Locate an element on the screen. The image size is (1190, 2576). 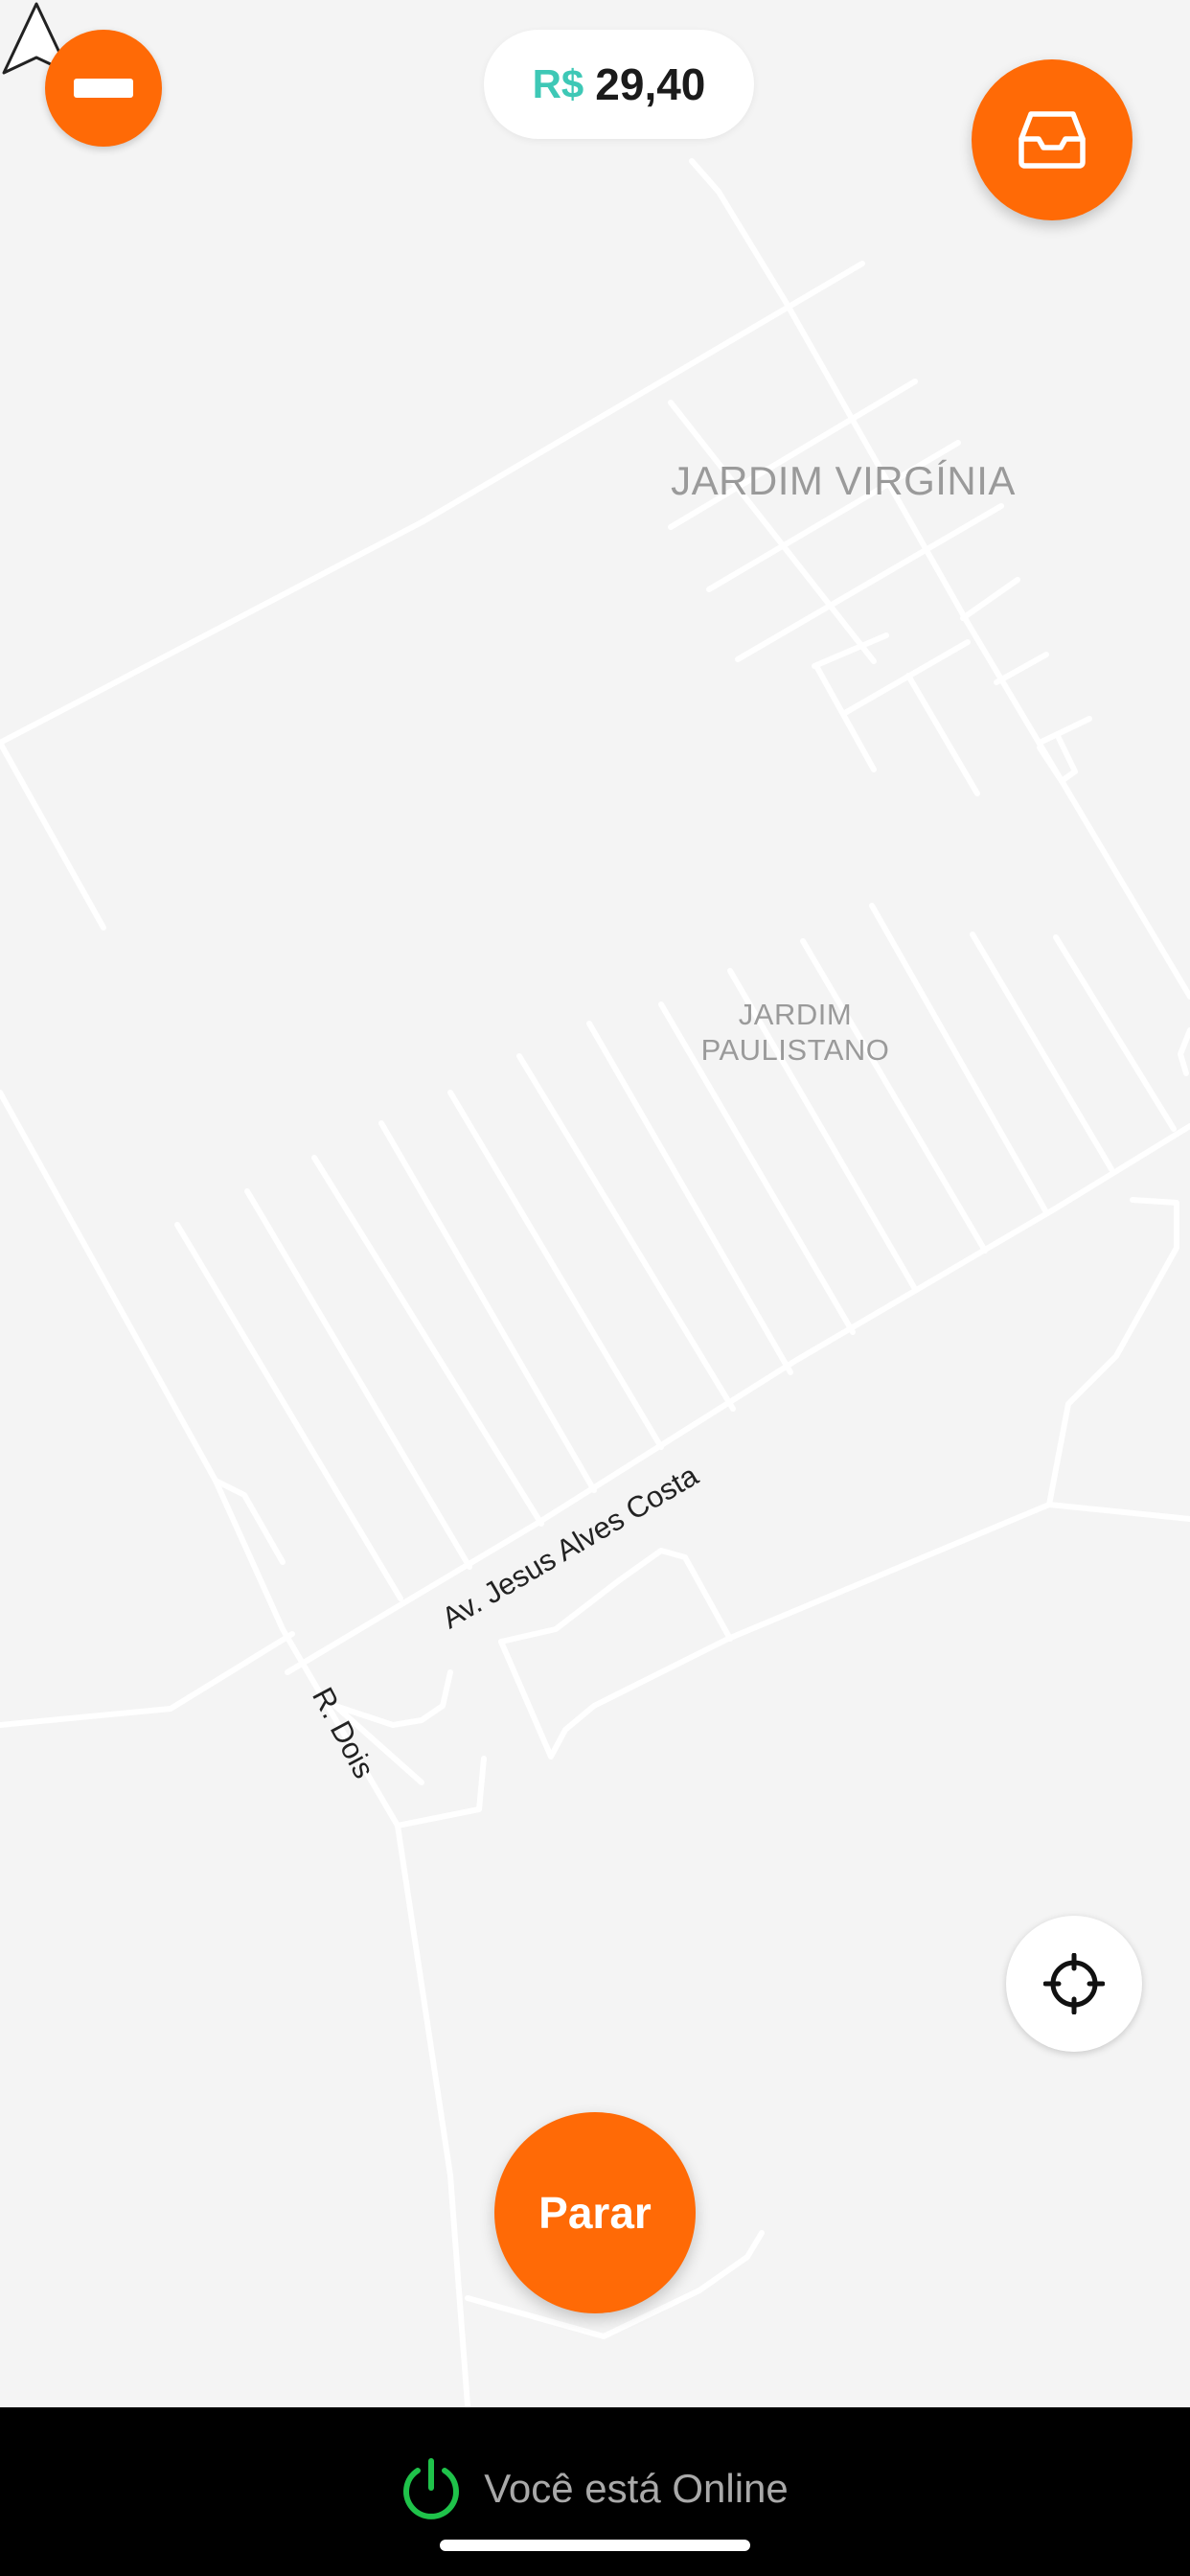
inbox-button is located at coordinates (1052, 139).